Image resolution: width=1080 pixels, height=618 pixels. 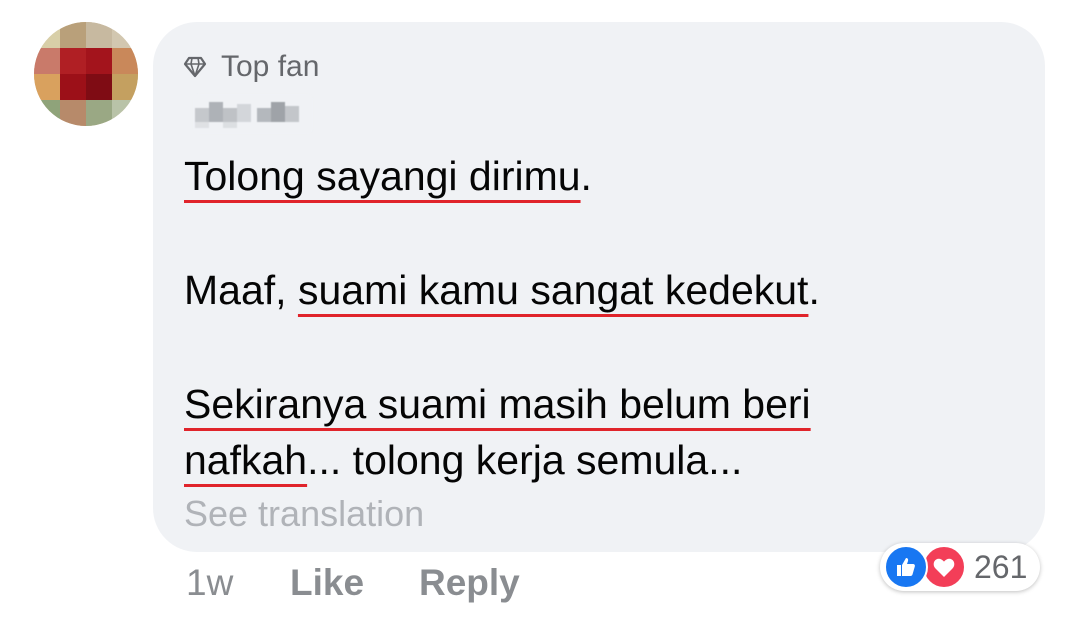 I want to click on reactions-summary: 261, so click(x=960, y=567).